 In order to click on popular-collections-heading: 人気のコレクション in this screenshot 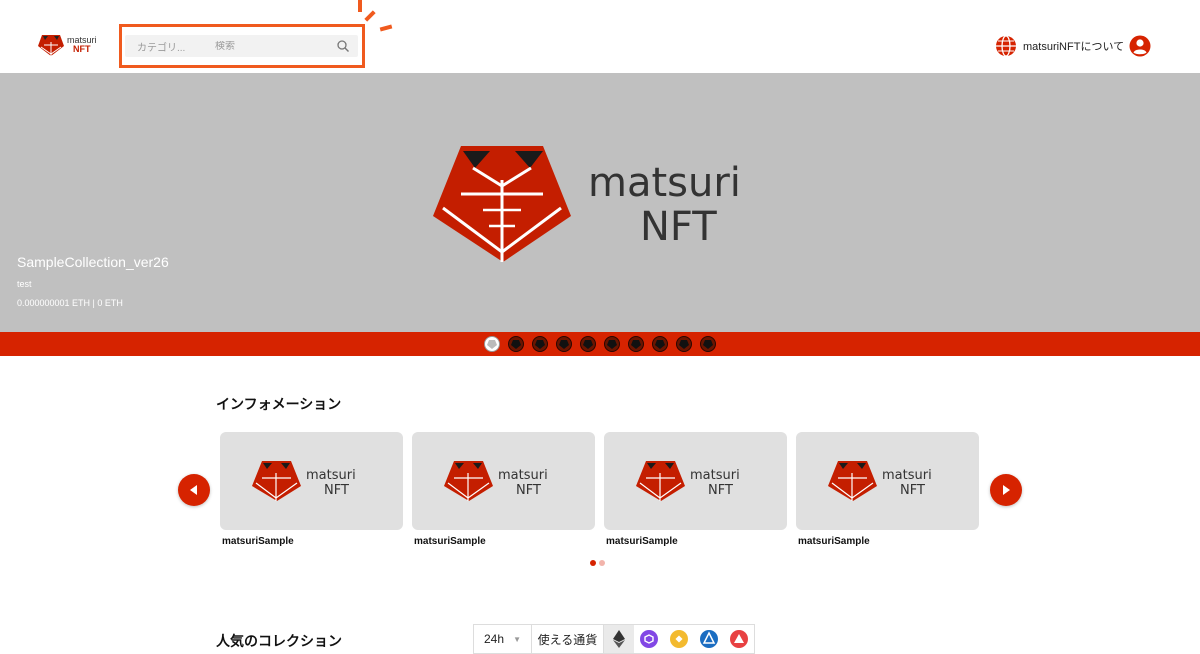, I will do `click(279, 641)`.